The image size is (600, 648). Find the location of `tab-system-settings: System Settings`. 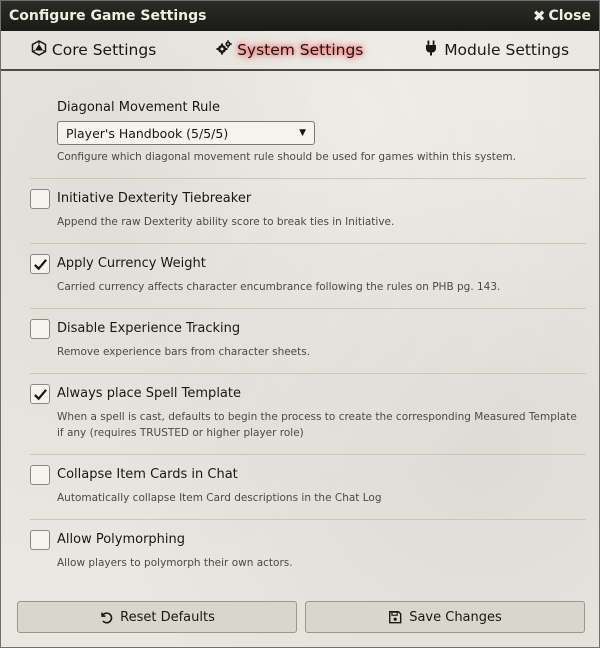

tab-system-settings: System Settings is located at coordinates (289, 50).